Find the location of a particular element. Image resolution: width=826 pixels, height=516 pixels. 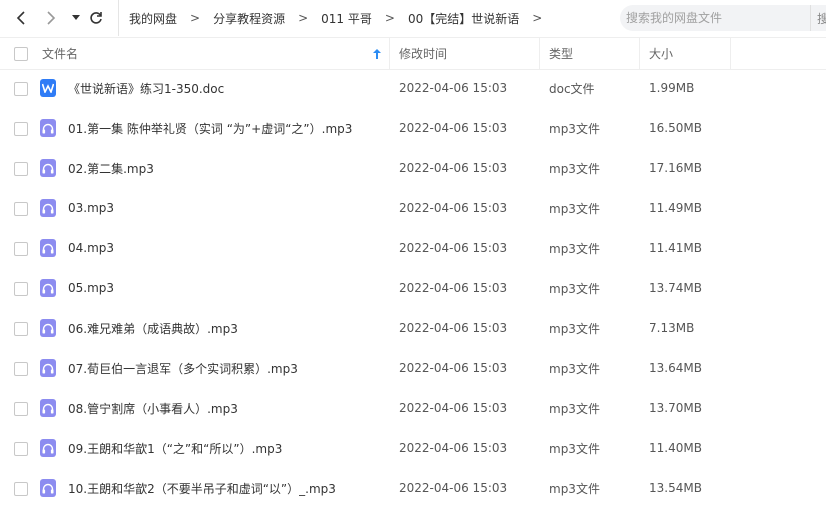

sort-up-arrow-icon is located at coordinates (377, 53).